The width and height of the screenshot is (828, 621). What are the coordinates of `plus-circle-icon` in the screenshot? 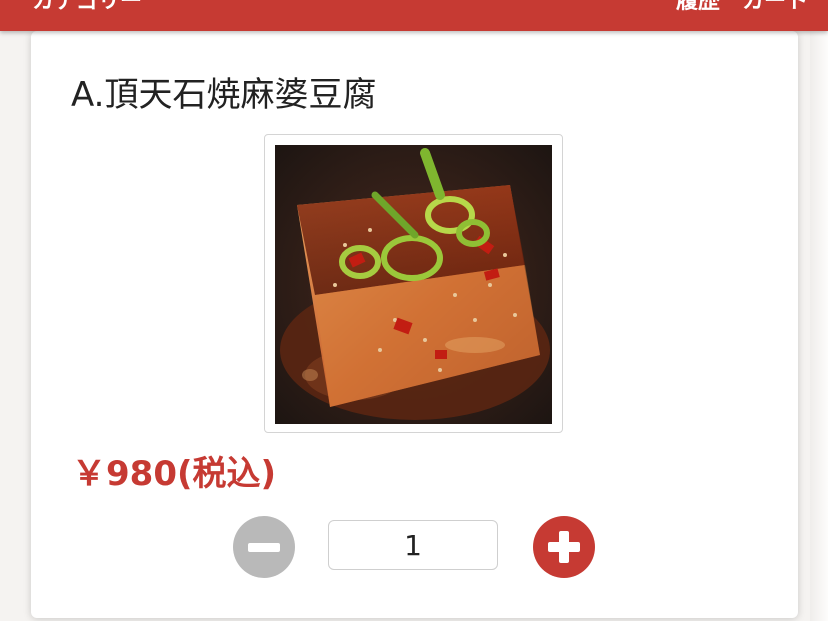 It's located at (564, 547).